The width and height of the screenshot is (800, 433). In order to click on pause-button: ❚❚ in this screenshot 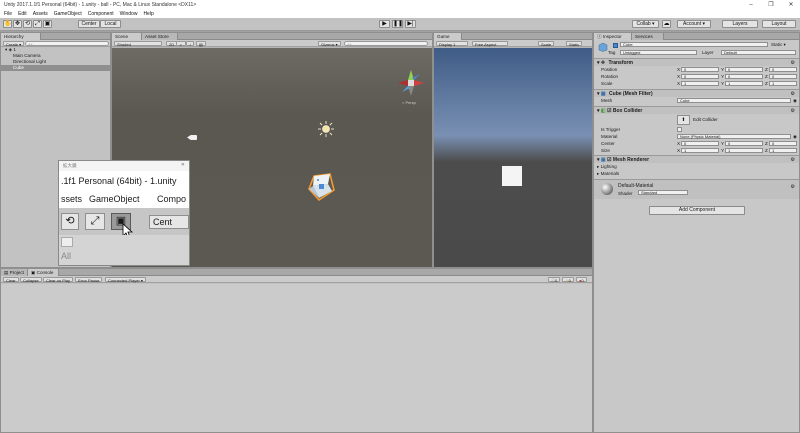, I will do `click(397, 24)`.